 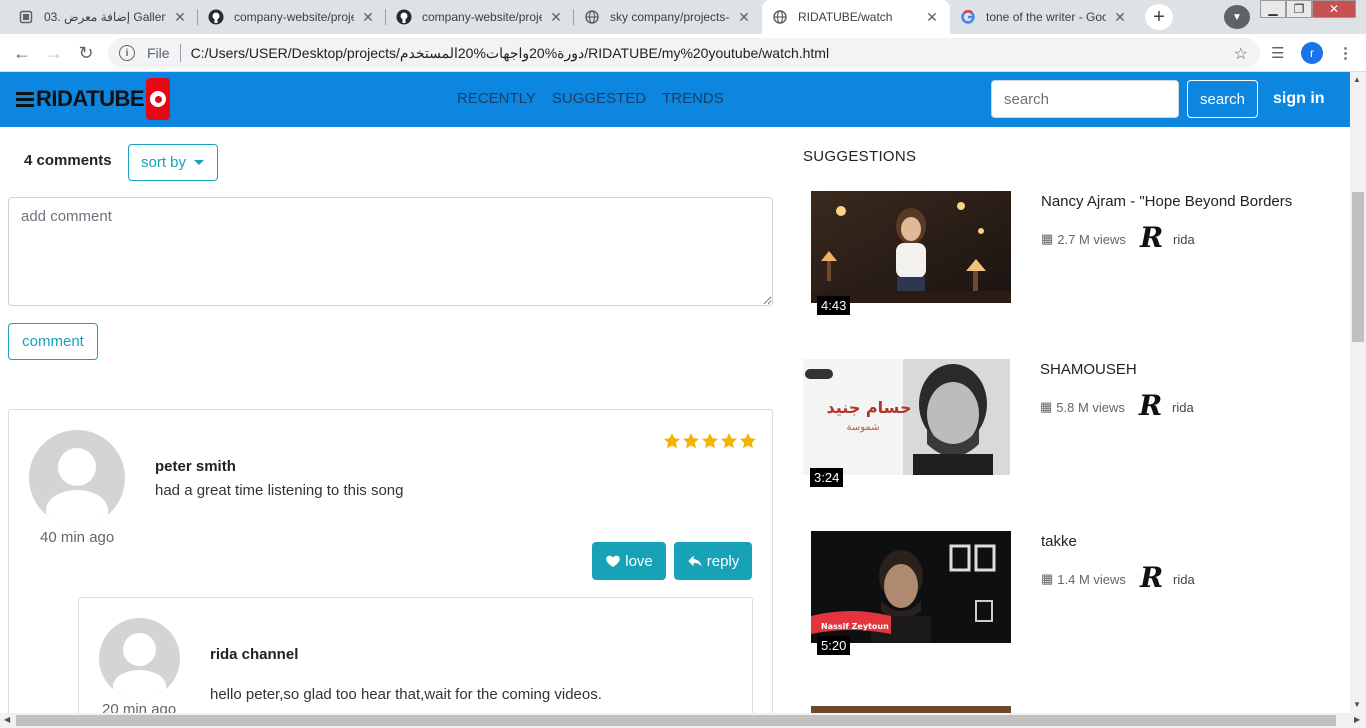 I want to click on window-close-button: ✕, so click(x=1334, y=9).